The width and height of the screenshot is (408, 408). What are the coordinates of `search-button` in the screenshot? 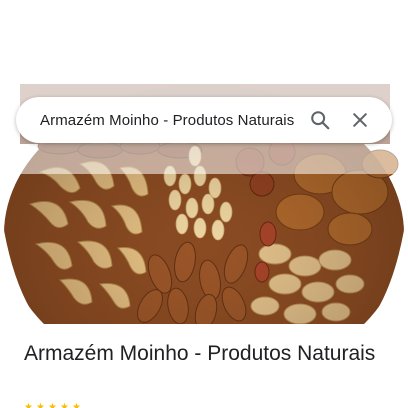 It's located at (320, 120).